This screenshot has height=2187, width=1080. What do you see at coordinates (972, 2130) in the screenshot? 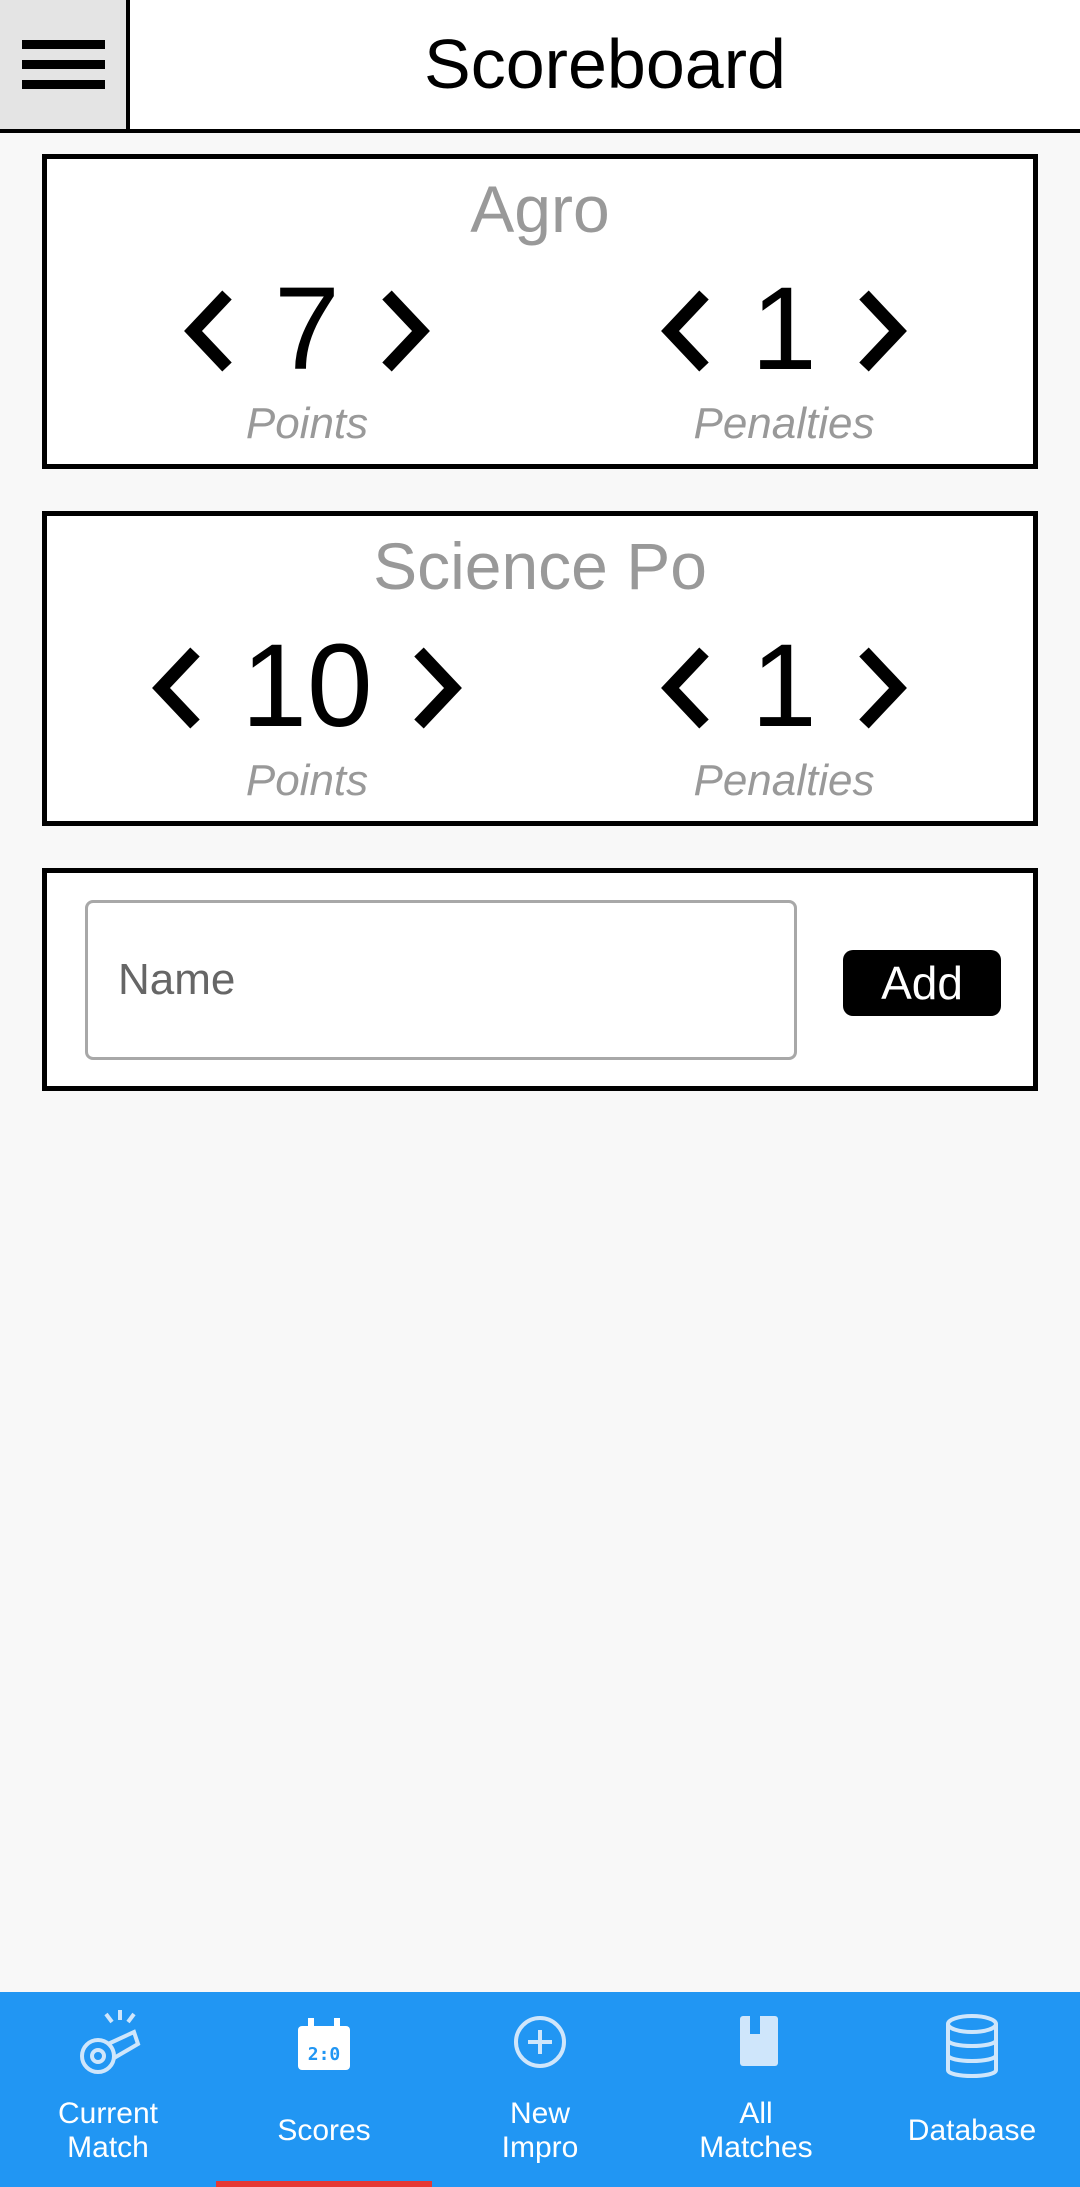
I see `nav-label: Database` at bounding box center [972, 2130].